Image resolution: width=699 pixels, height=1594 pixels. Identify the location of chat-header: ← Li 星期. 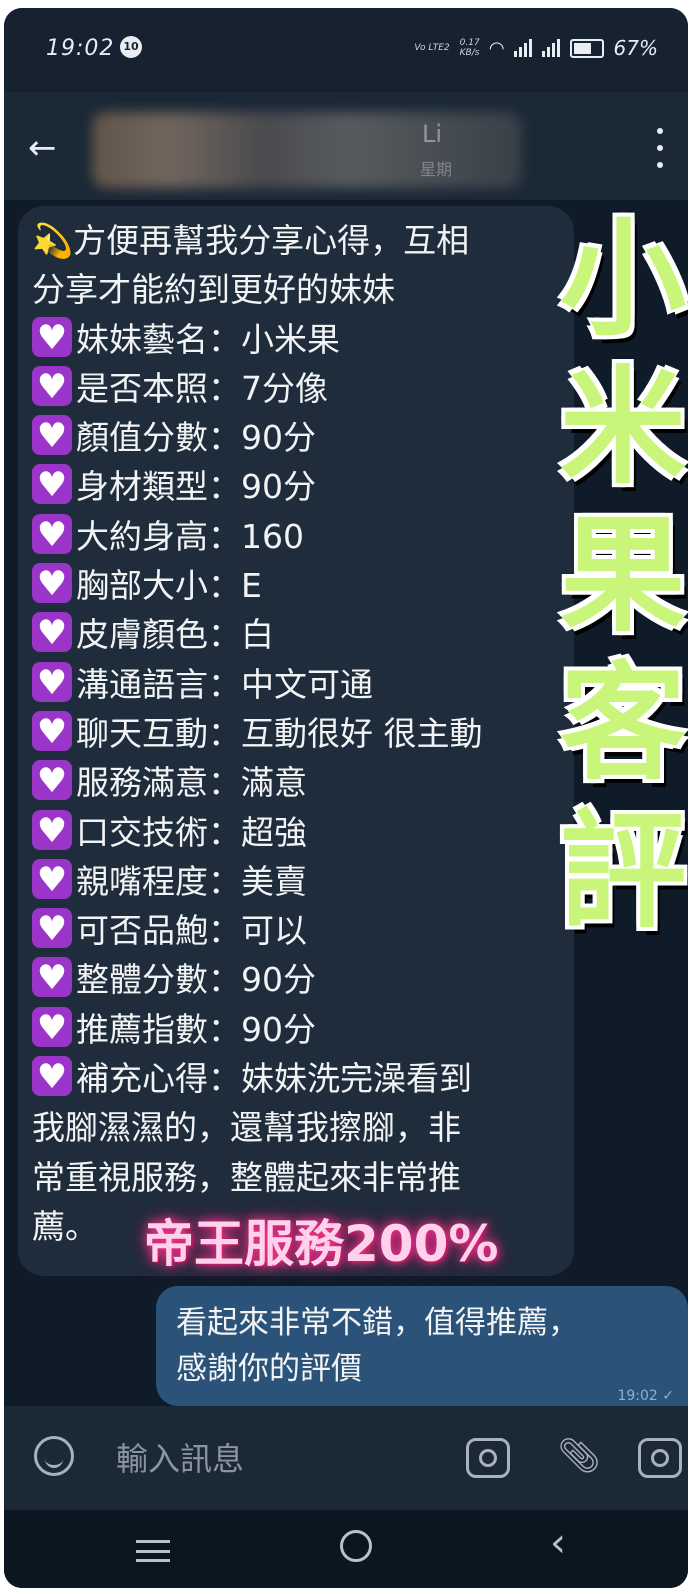
(346, 146).